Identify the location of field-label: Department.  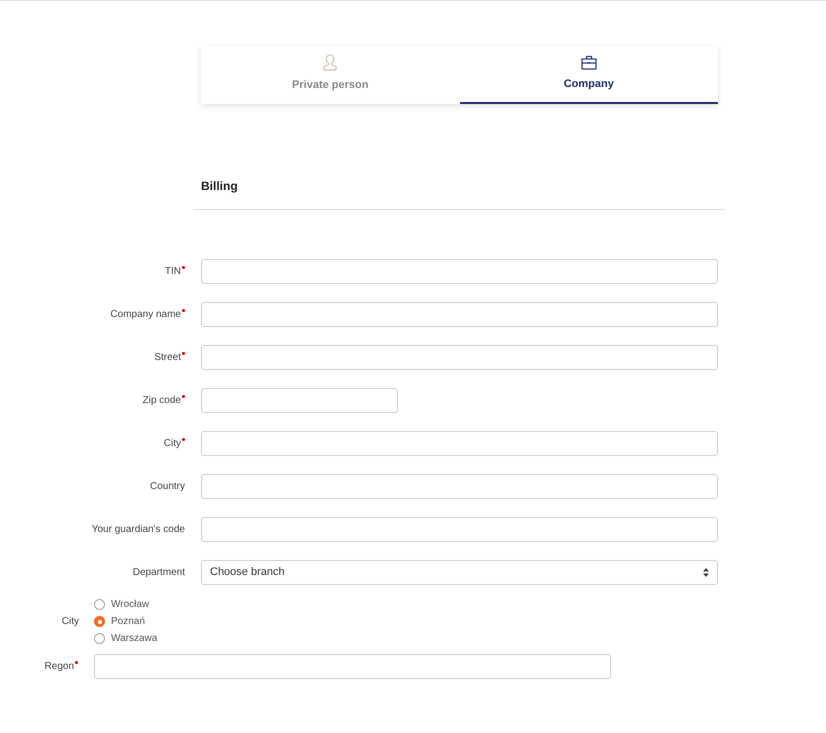
(158, 573).